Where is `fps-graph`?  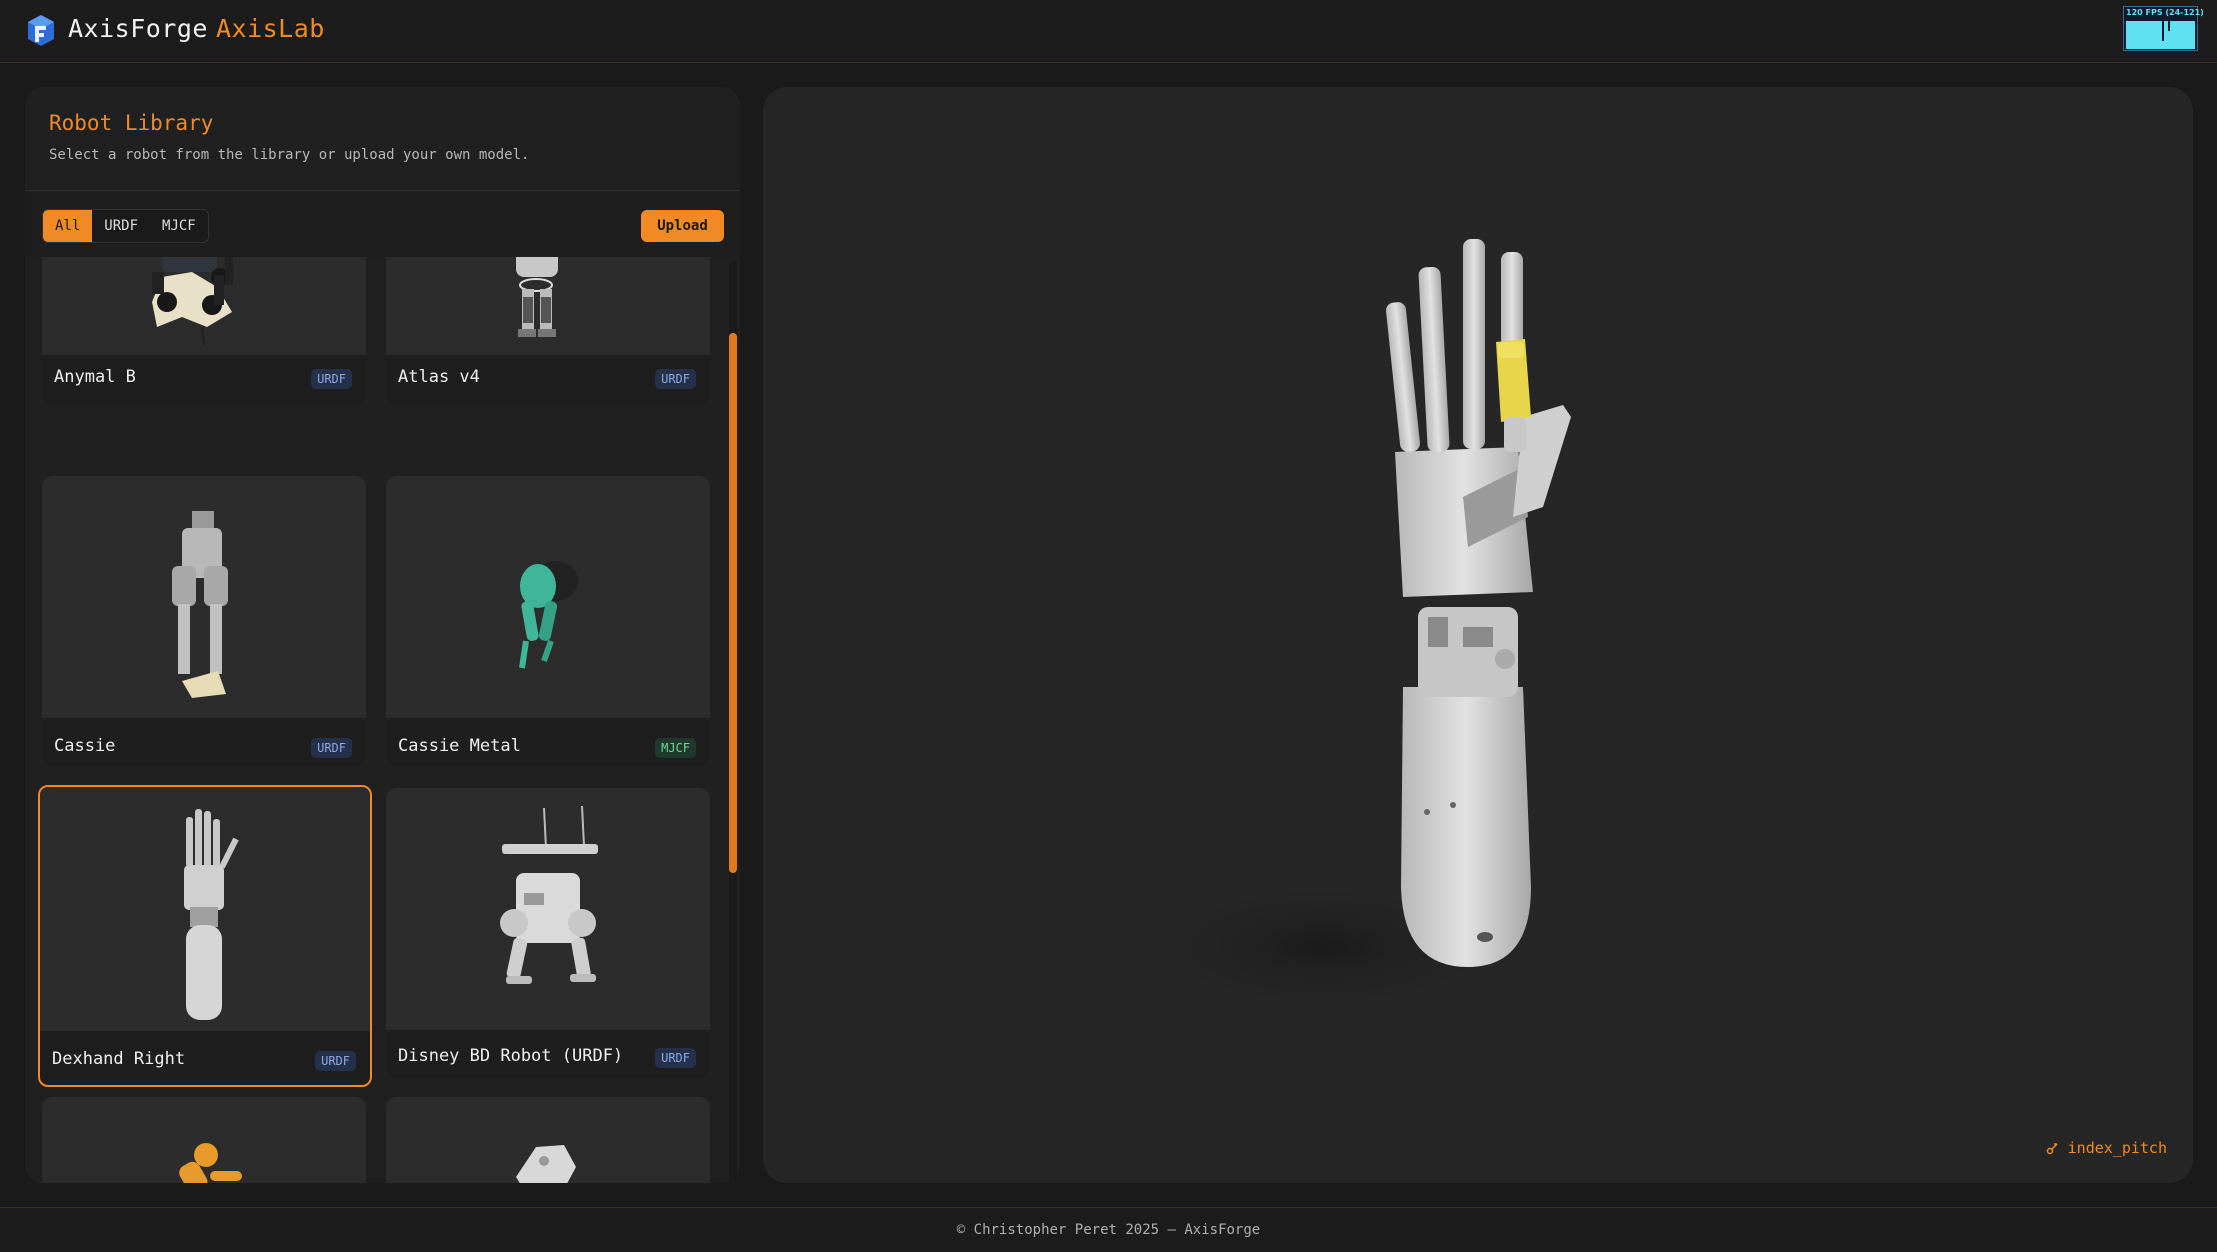
fps-graph is located at coordinates (2160, 35).